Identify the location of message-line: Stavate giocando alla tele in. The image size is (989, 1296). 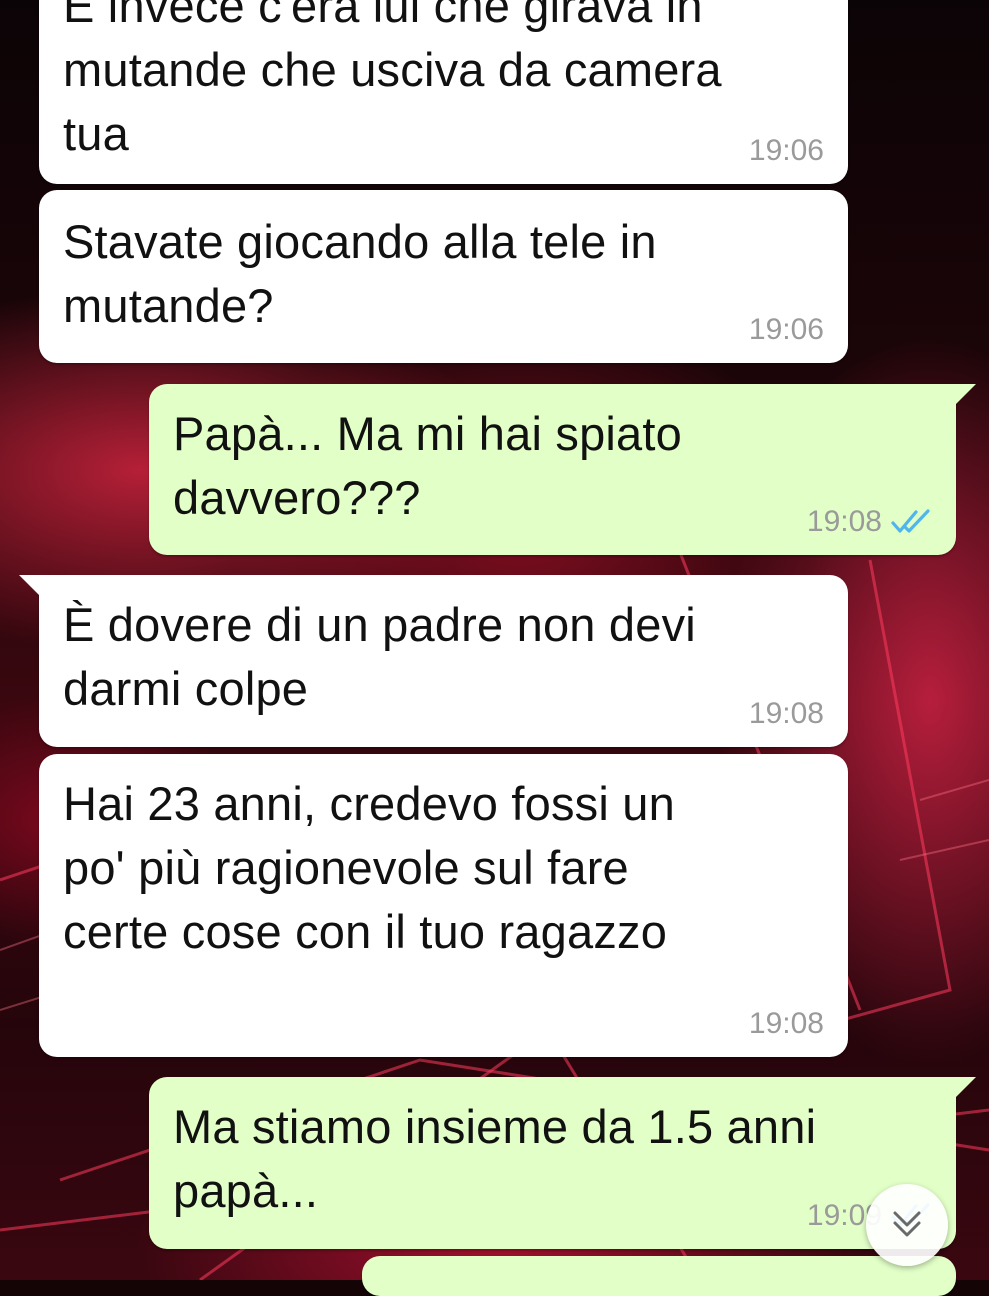
(360, 241).